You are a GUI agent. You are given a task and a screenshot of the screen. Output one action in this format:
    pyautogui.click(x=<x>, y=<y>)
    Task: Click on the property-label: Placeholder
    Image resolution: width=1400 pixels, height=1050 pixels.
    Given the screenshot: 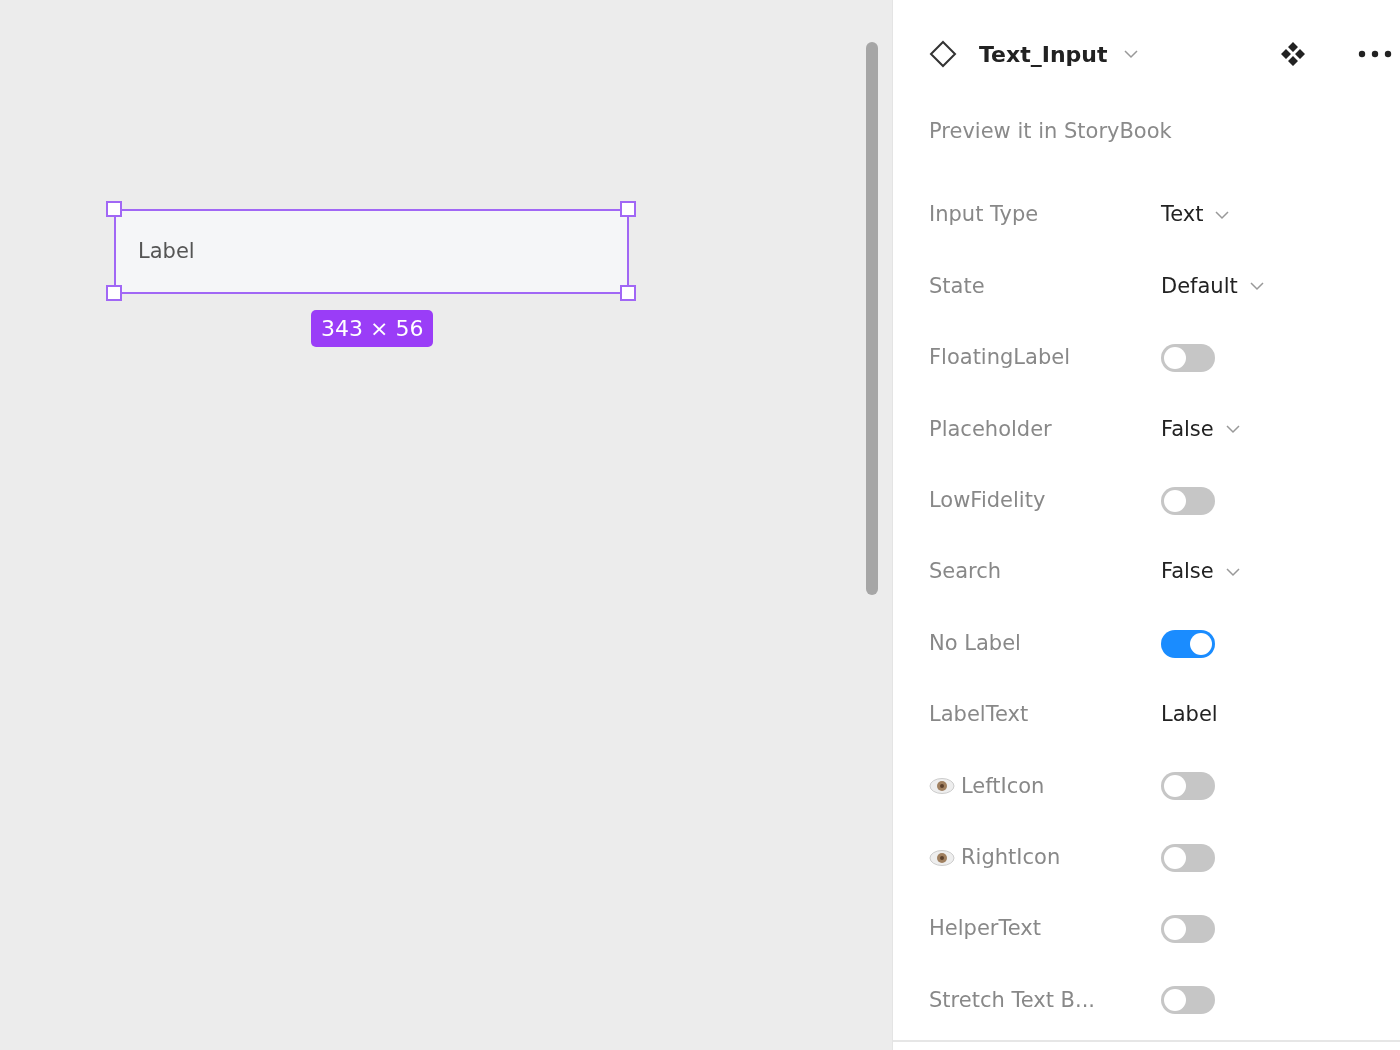 What is the action you would take?
    pyautogui.click(x=990, y=429)
    